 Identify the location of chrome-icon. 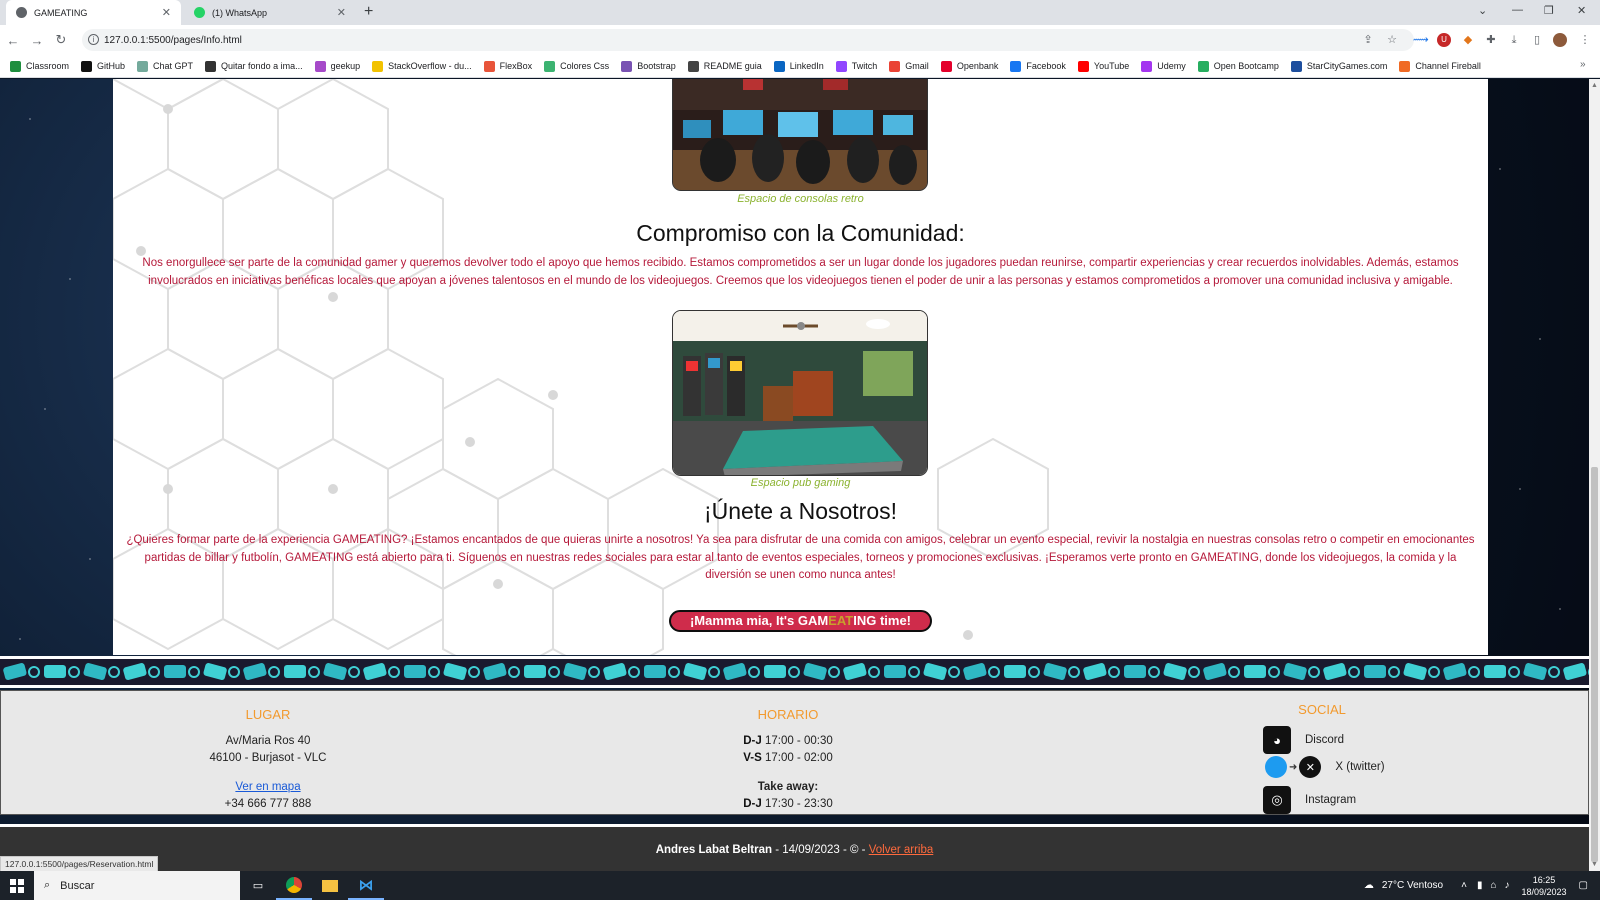
(294, 885).